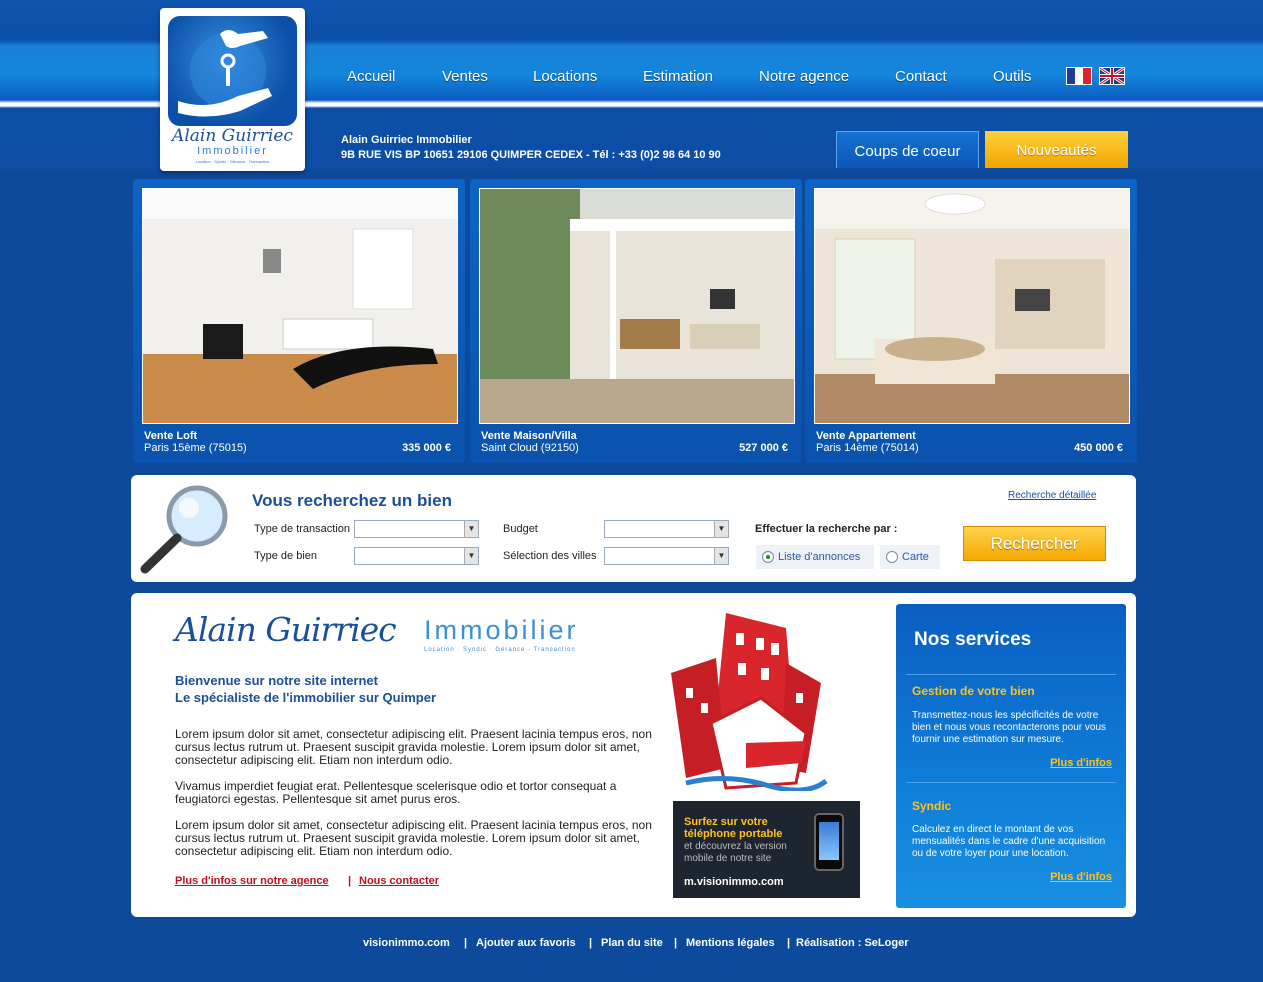 The width and height of the screenshot is (1263, 982). Describe the element at coordinates (526, 943) in the screenshot. I see `footer-link-favorites: Ajouter aux favoris` at that location.